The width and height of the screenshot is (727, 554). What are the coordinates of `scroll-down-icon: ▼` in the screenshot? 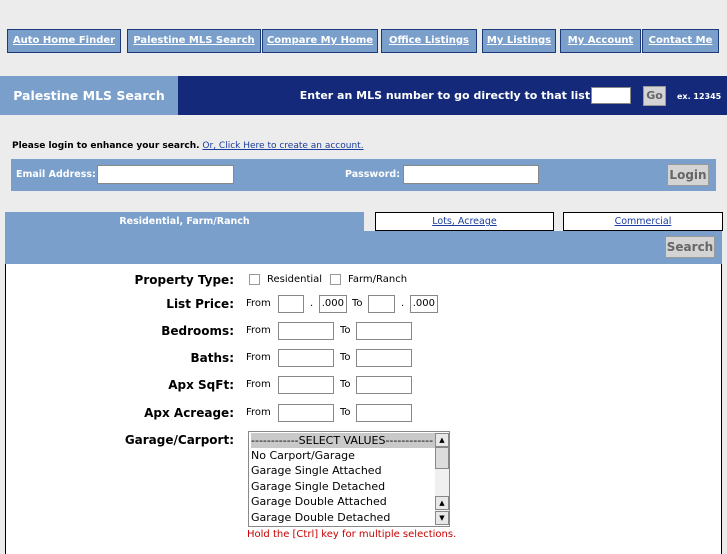 It's located at (442, 518).